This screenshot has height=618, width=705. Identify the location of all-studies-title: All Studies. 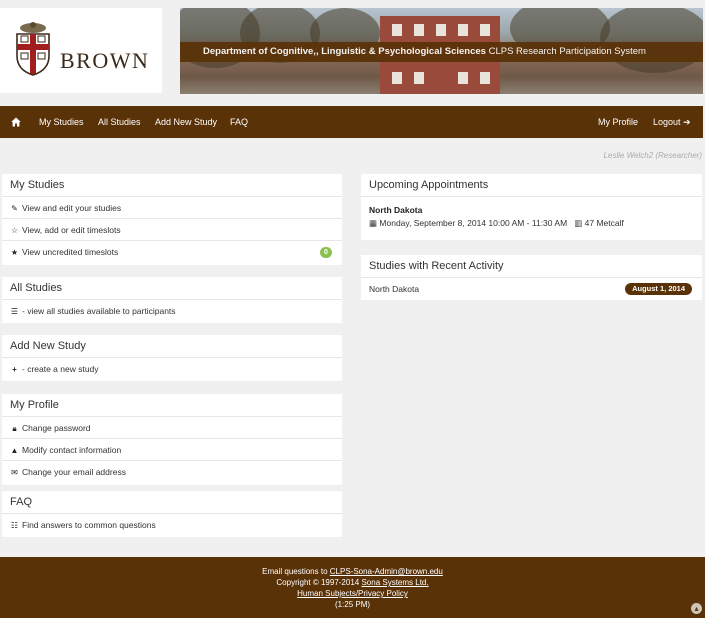
(172, 288).